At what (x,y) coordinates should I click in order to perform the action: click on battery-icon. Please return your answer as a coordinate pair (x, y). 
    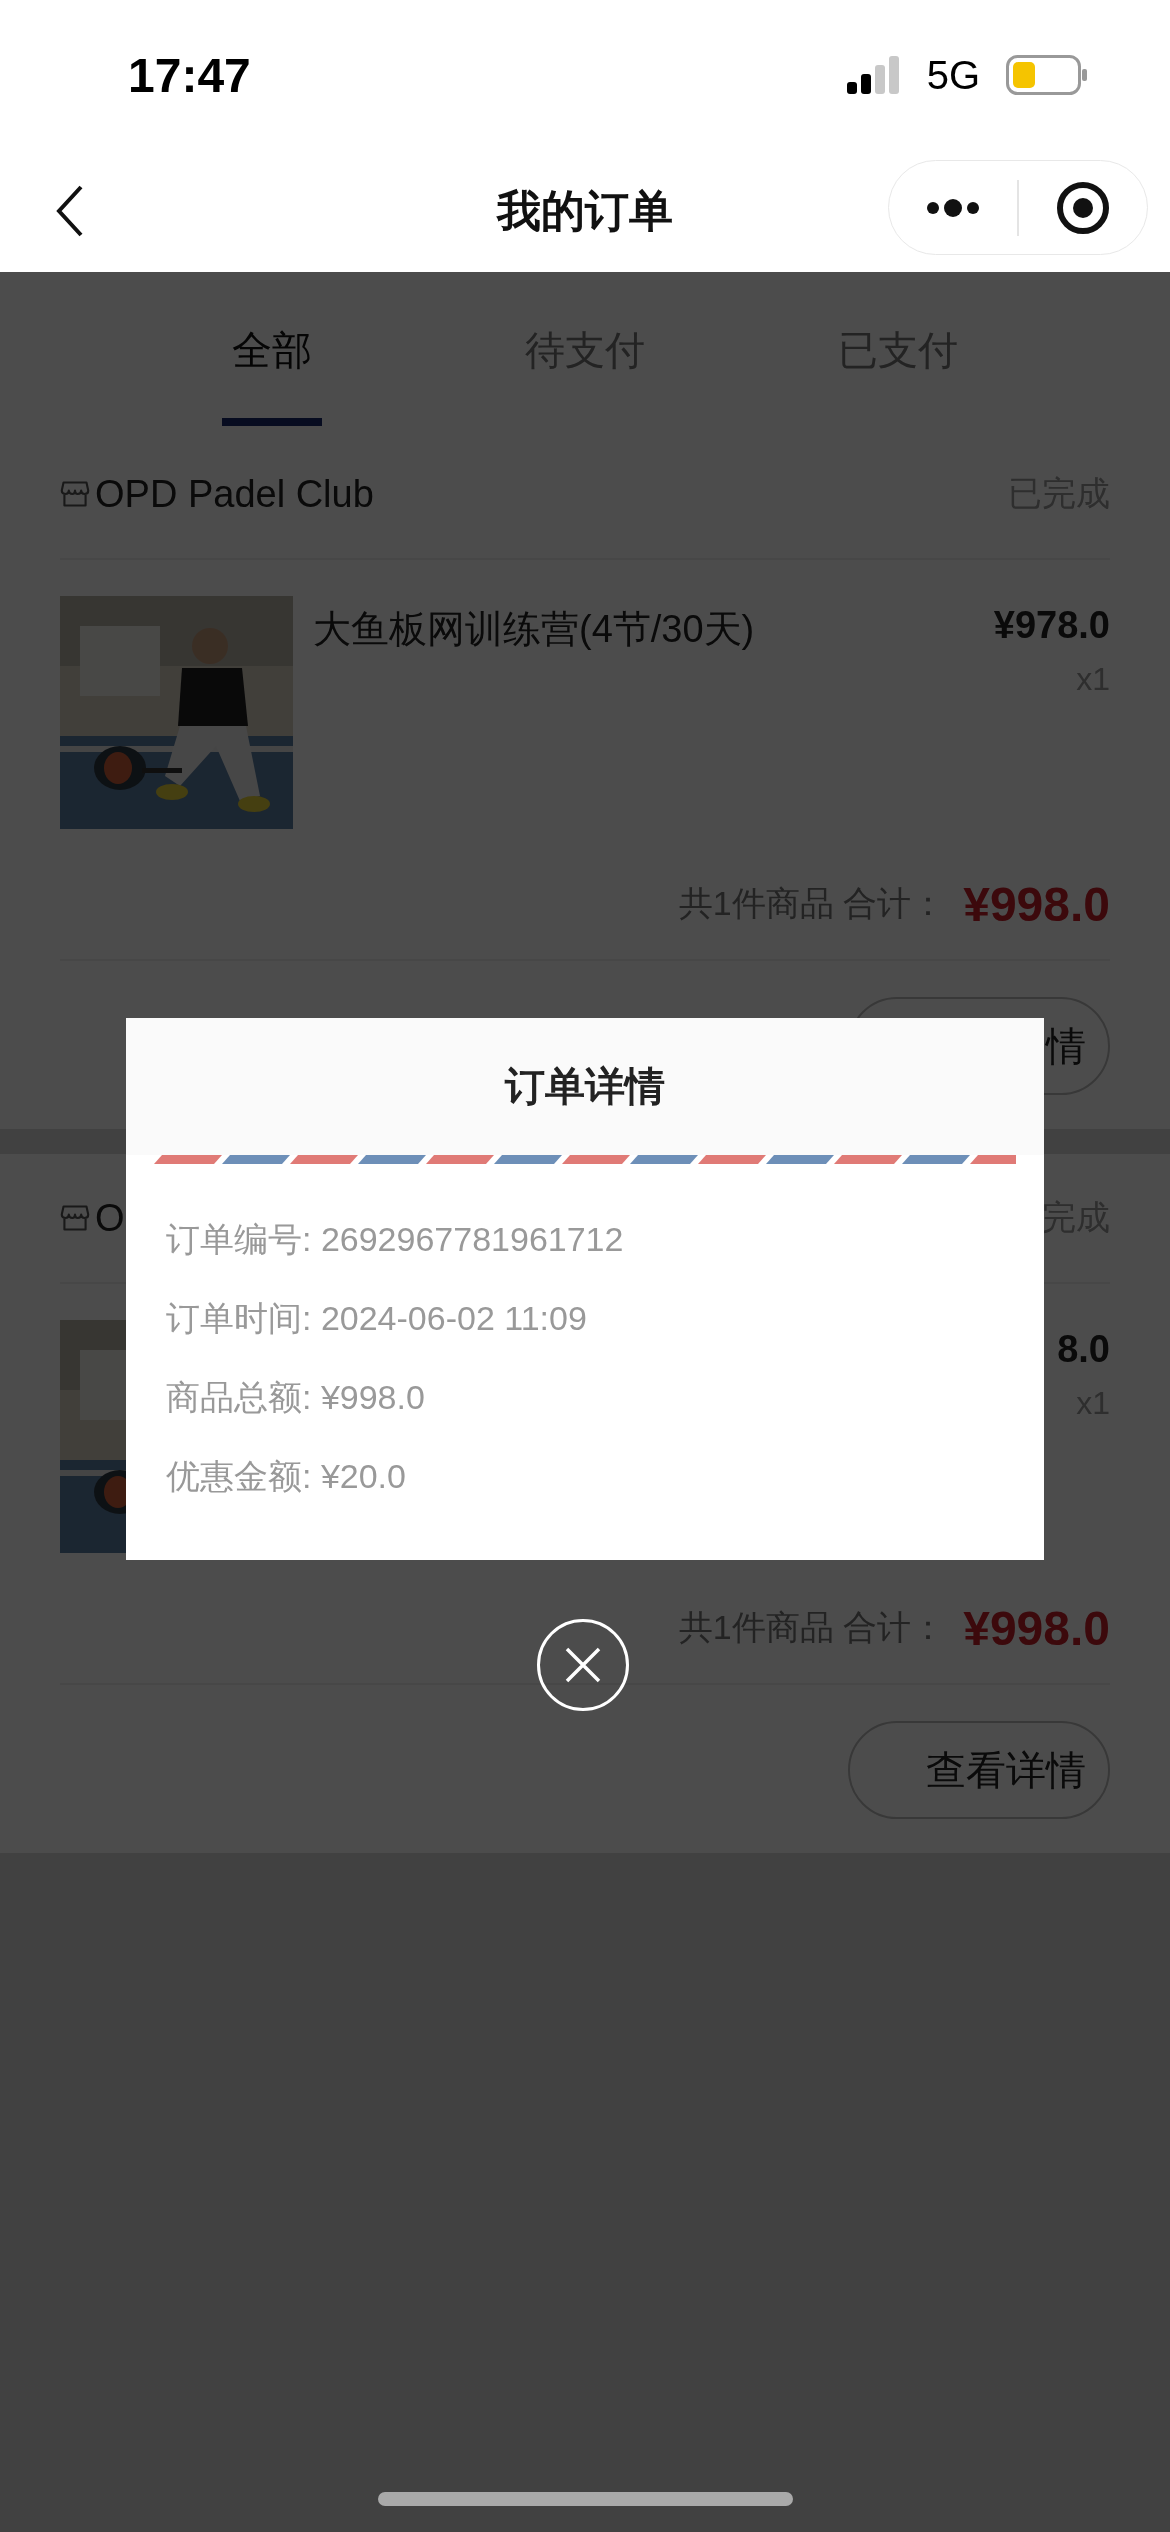
    Looking at the image, I should click on (1047, 75).